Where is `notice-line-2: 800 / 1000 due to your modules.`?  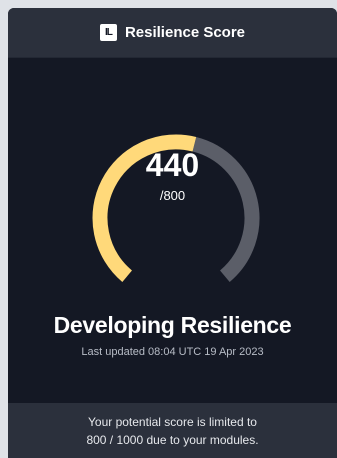 notice-line-2: 800 / 1000 due to your modules. is located at coordinates (172, 439).